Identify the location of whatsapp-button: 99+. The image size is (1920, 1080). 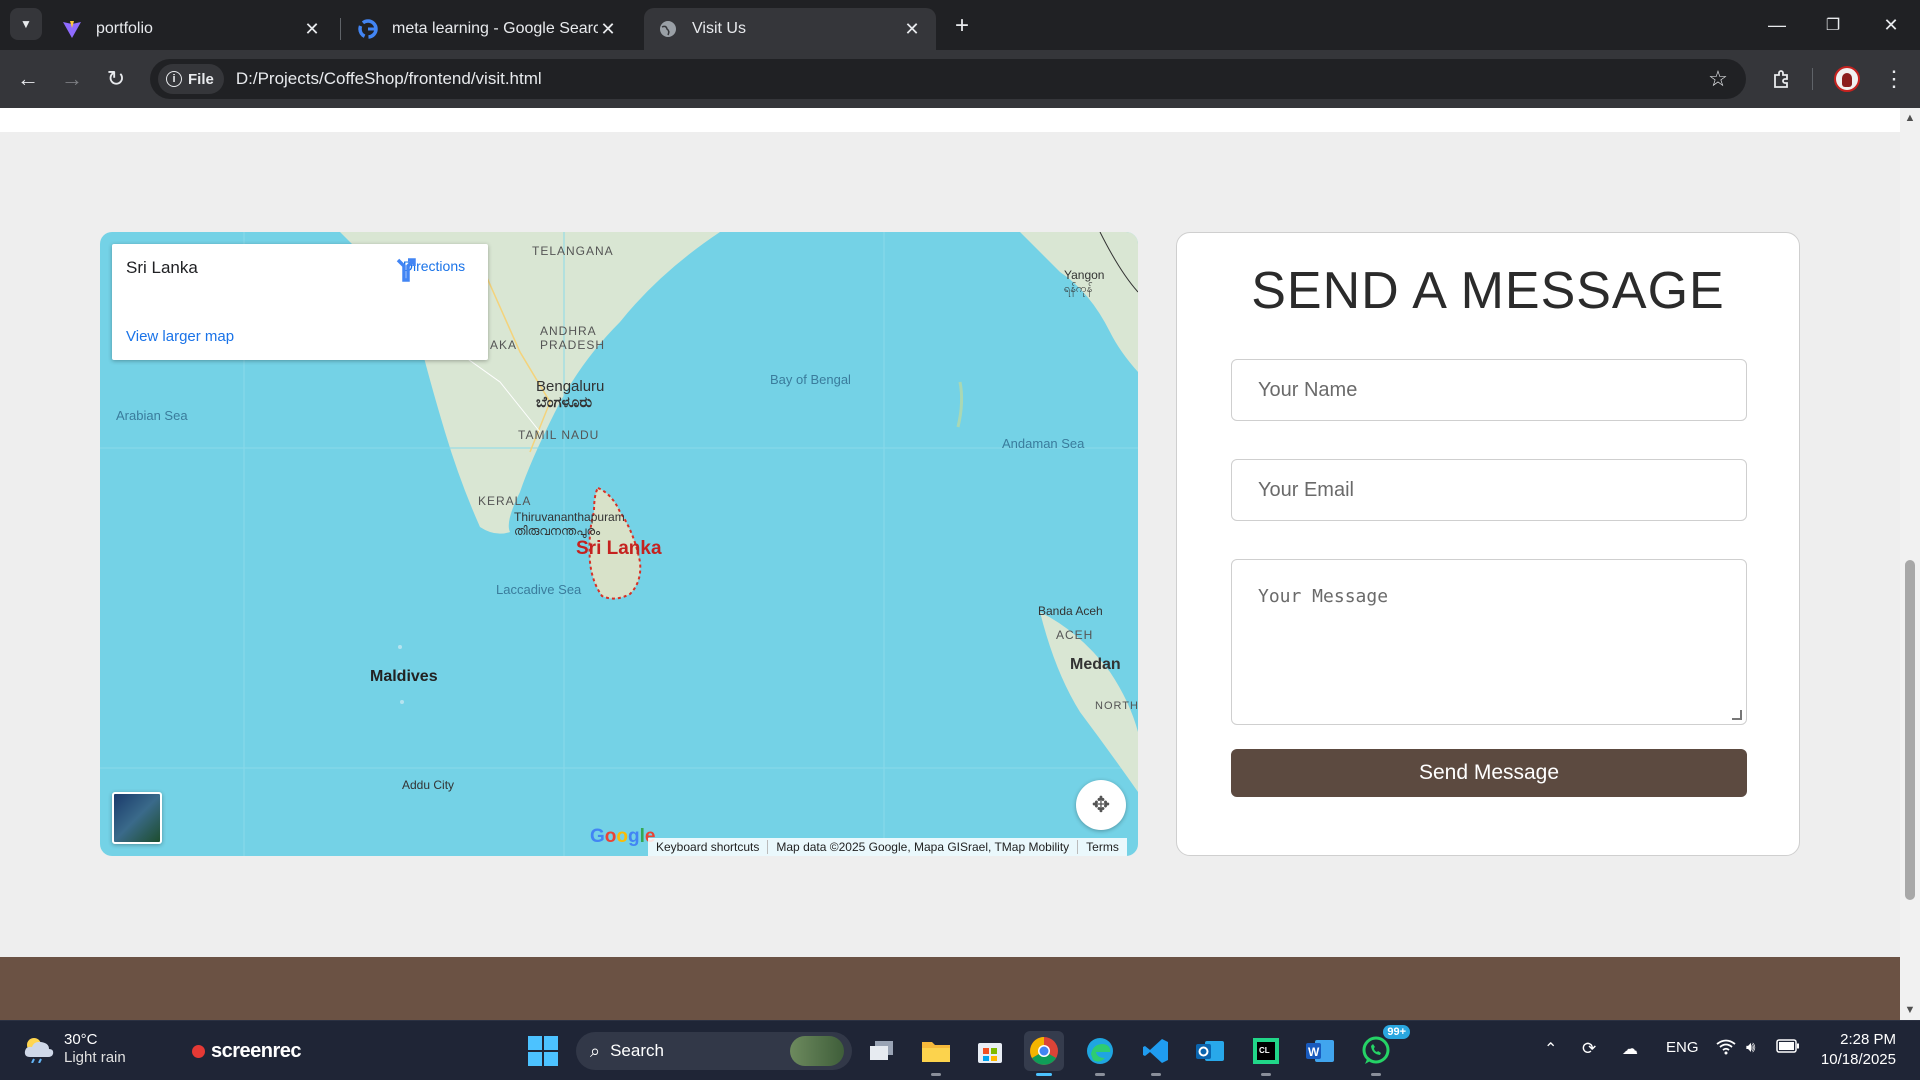
(1383, 1050).